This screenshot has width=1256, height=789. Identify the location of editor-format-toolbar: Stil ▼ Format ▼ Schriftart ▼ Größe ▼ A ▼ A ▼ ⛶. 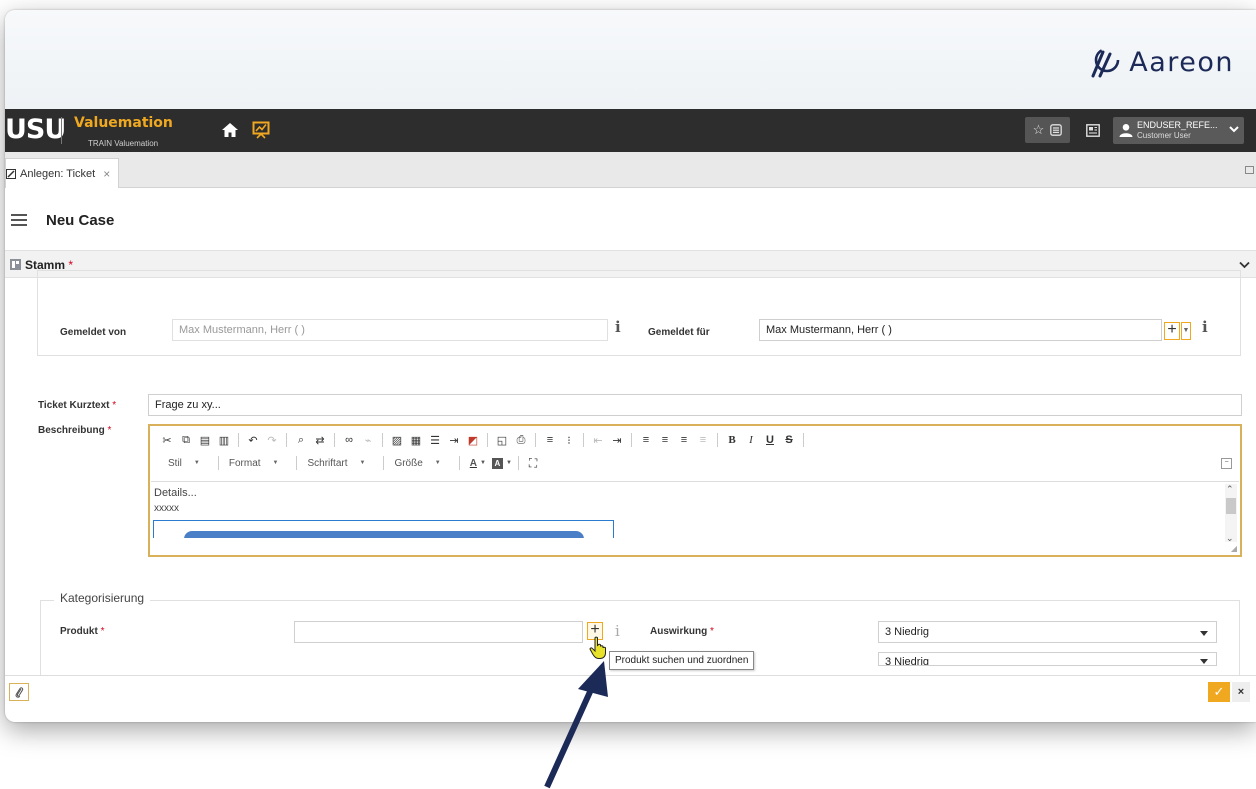
(352, 463).